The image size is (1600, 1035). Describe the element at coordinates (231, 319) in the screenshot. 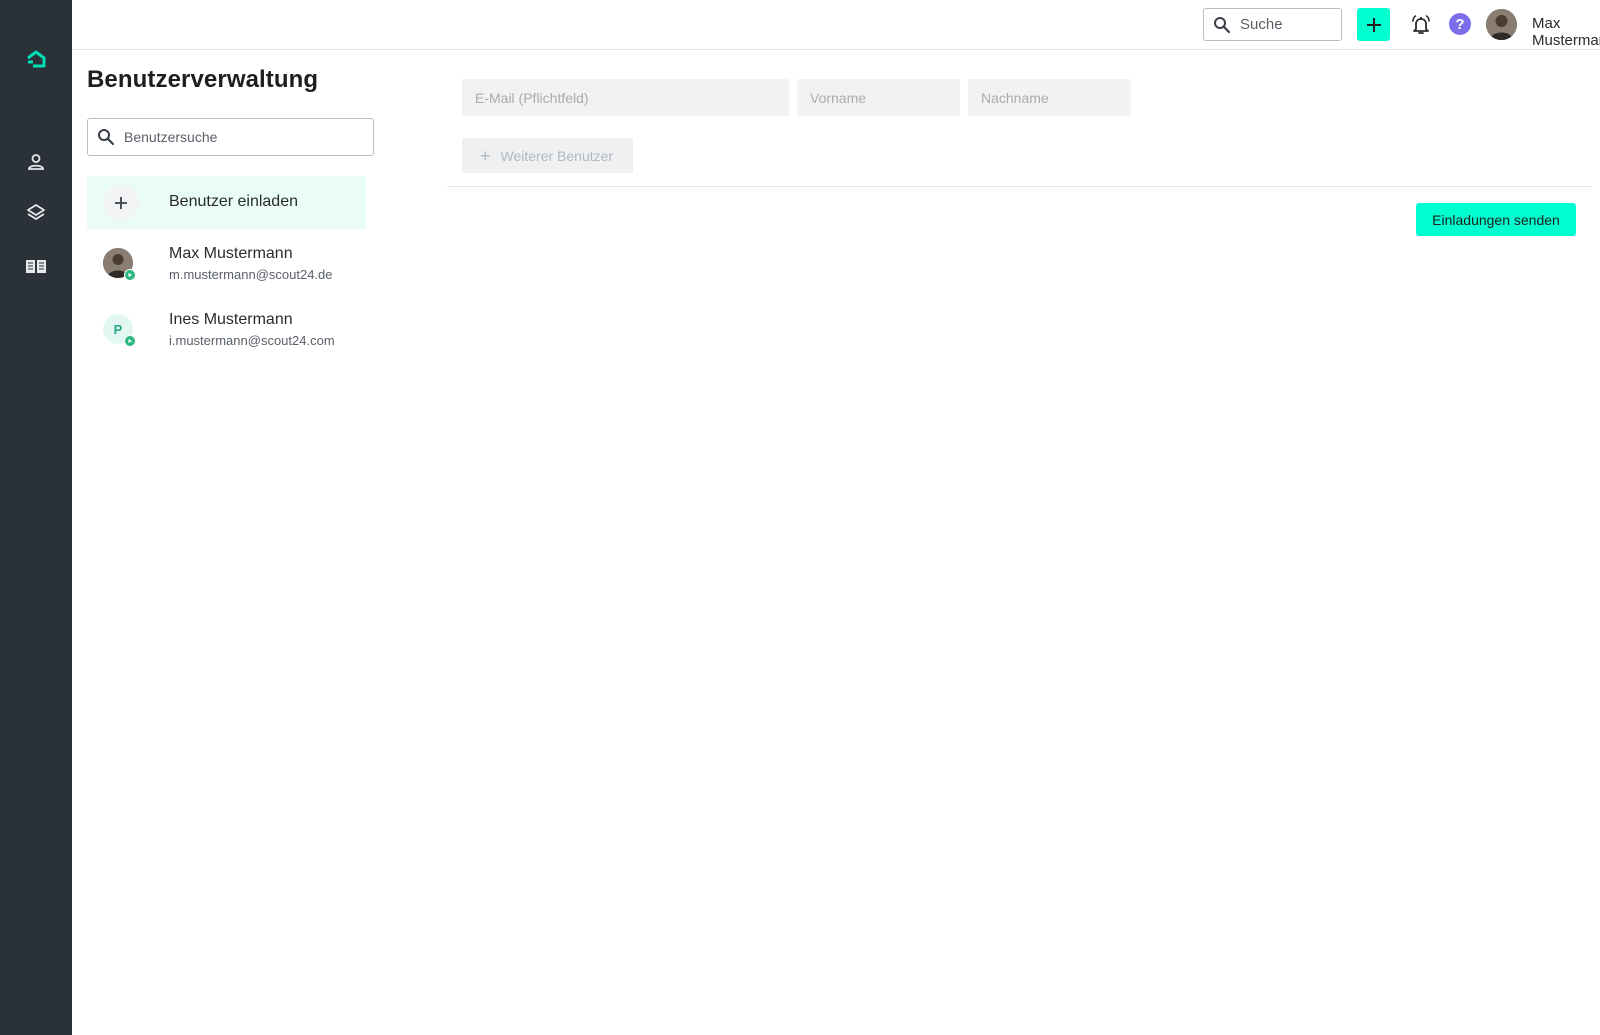

I see `user-name: Ines Mustermann` at that location.